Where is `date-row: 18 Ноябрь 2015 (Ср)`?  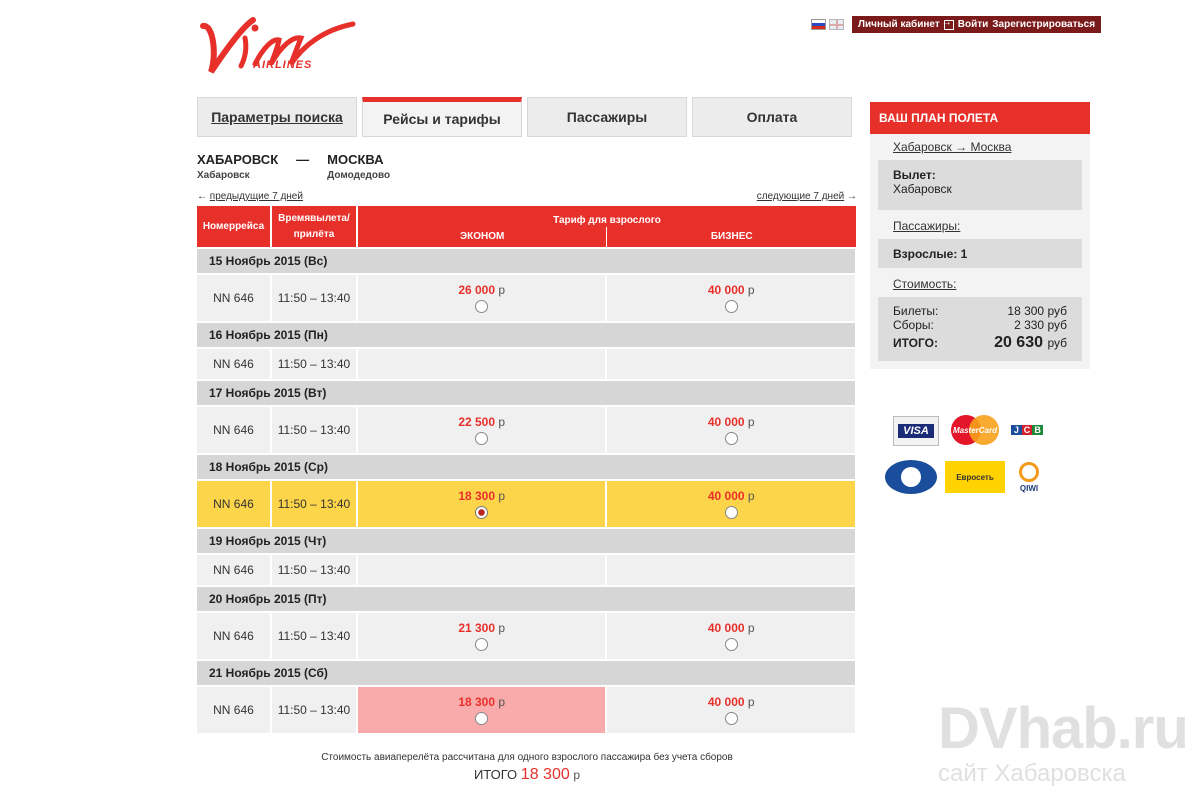 date-row: 18 Ноябрь 2015 (Ср) is located at coordinates (527, 466).